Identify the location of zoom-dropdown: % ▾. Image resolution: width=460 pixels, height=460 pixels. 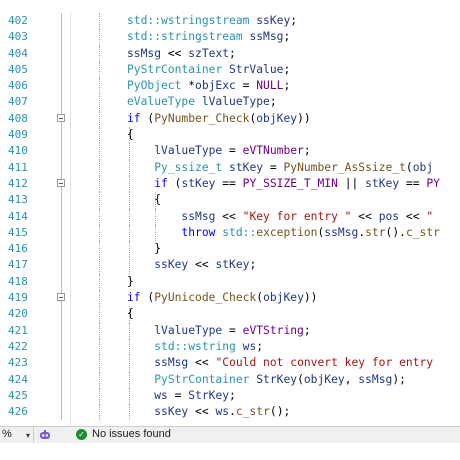
(17, 435).